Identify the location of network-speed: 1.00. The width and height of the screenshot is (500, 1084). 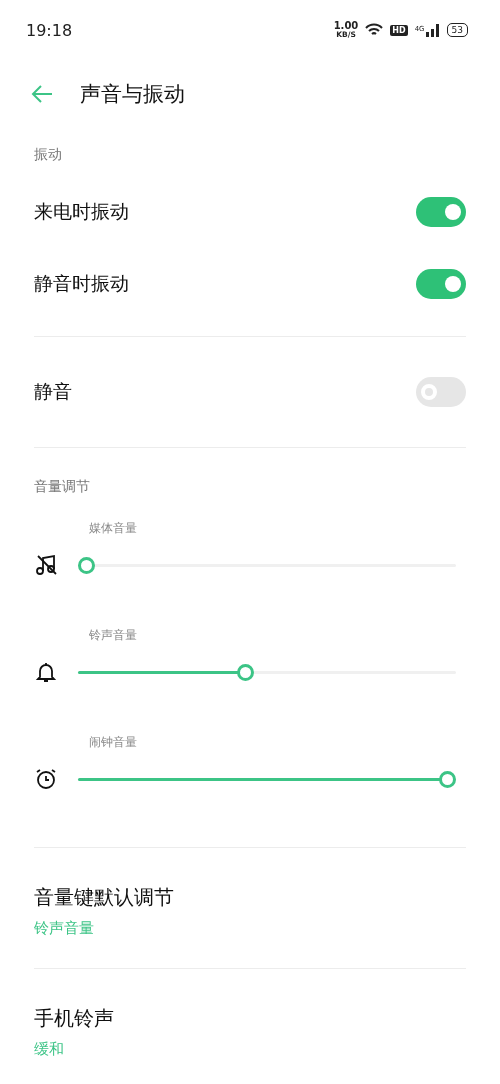
(346, 26).